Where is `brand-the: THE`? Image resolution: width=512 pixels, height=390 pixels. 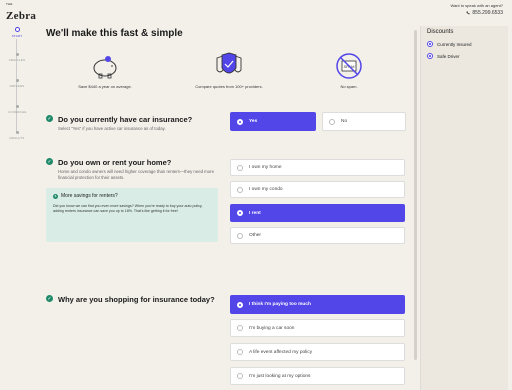
brand-the: THE is located at coordinates (9, 4).